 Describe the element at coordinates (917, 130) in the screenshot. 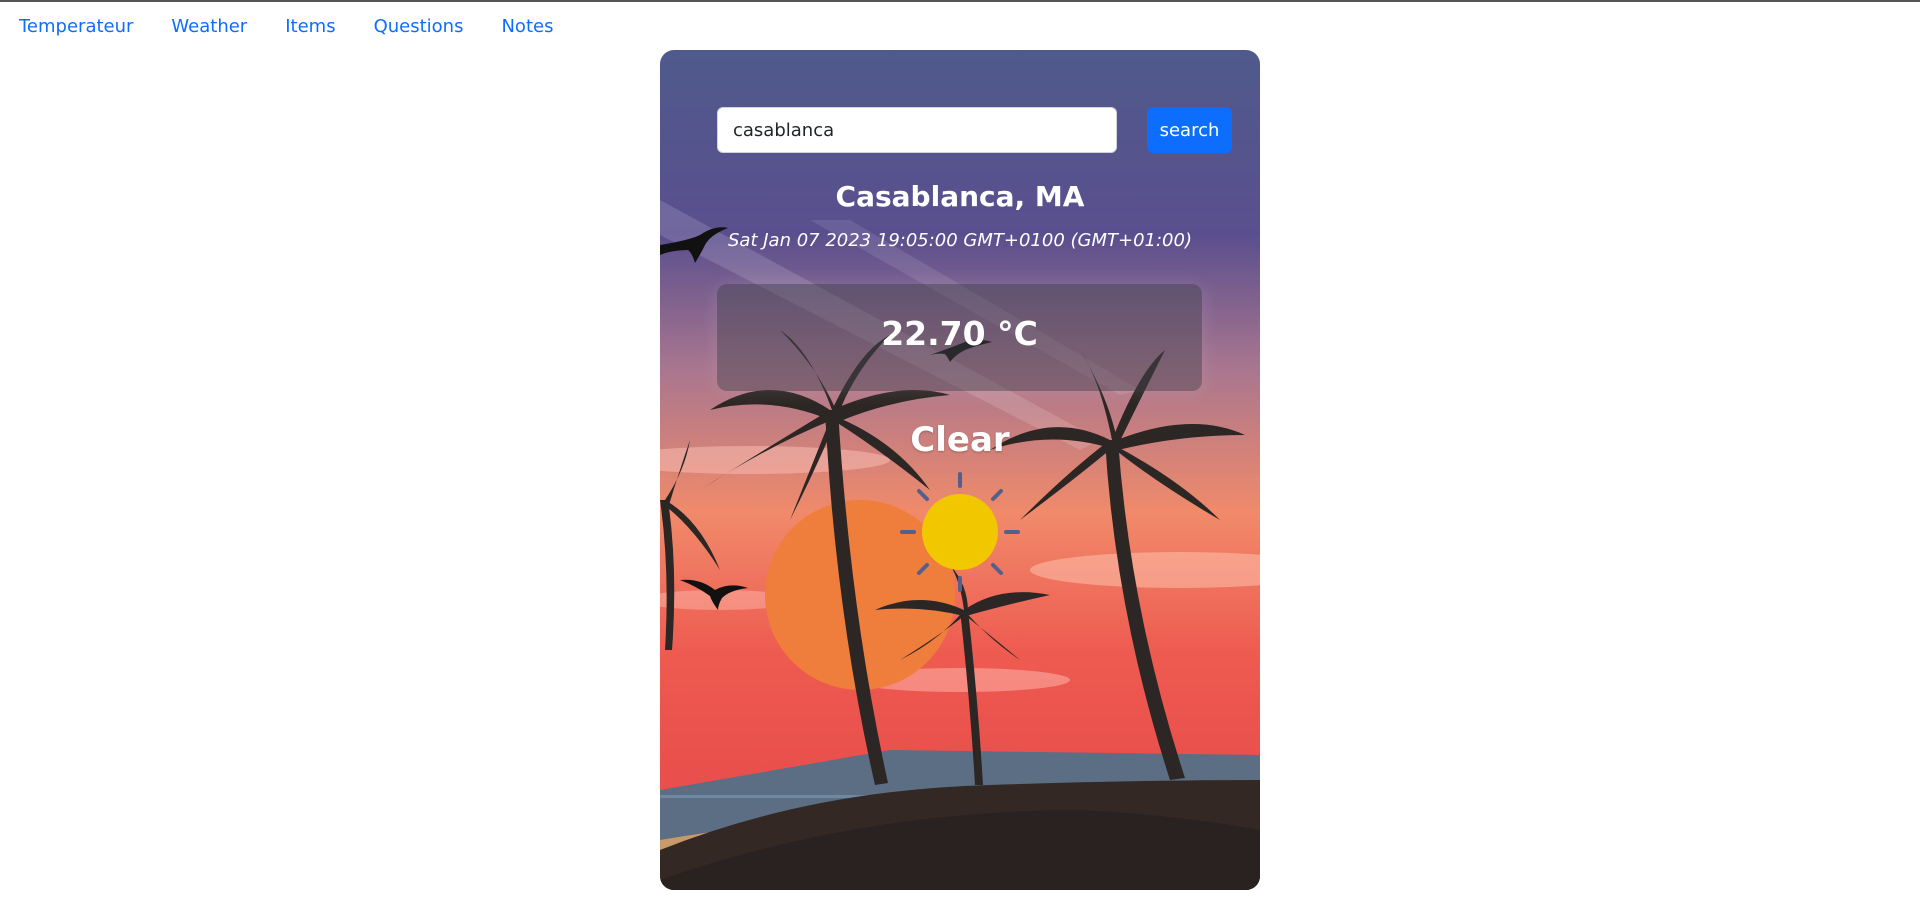

I see `city-search-input` at that location.